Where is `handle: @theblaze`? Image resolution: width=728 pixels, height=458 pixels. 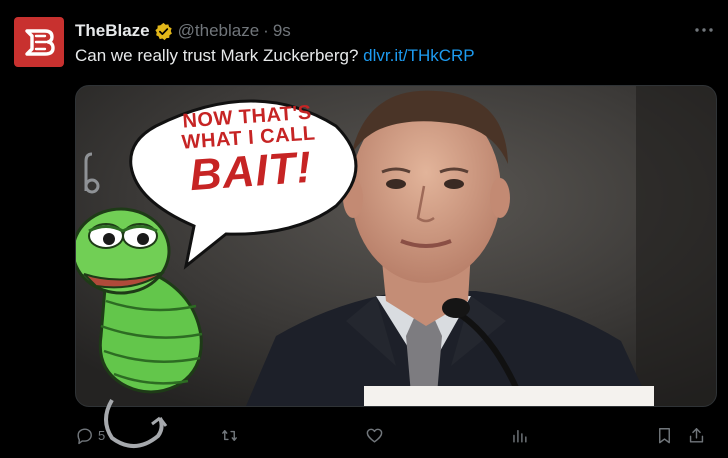
handle: @theblaze is located at coordinates (219, 31).